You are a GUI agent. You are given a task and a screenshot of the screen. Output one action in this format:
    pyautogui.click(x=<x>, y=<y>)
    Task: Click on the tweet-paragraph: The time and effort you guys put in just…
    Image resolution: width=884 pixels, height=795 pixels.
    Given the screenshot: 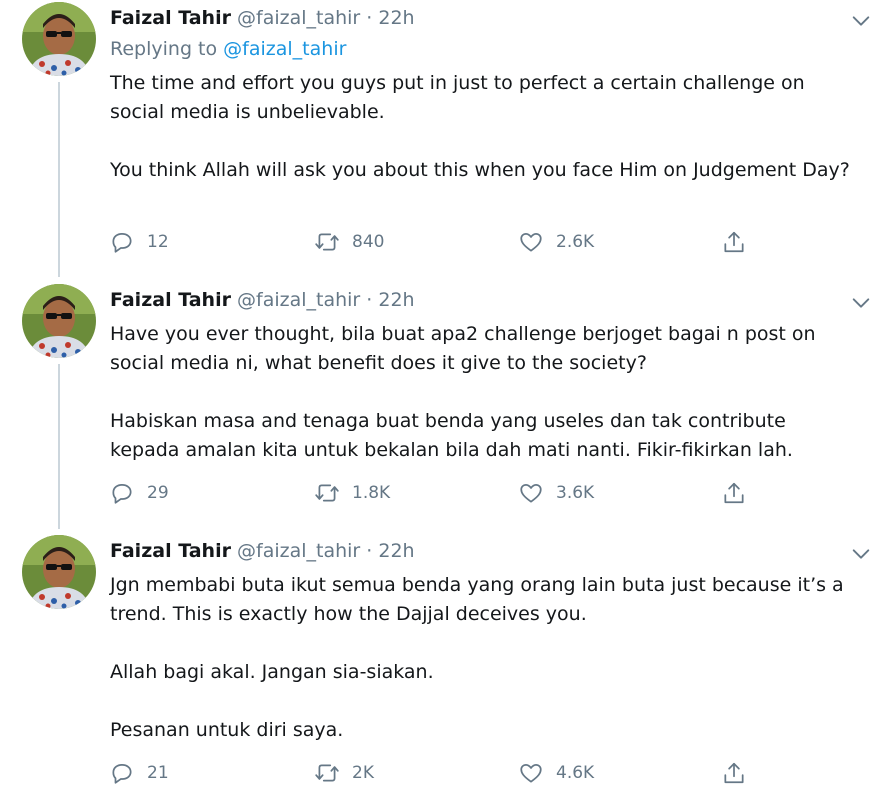 What is the action you would take?
    pyautogui.click(x=457, y=97)
    